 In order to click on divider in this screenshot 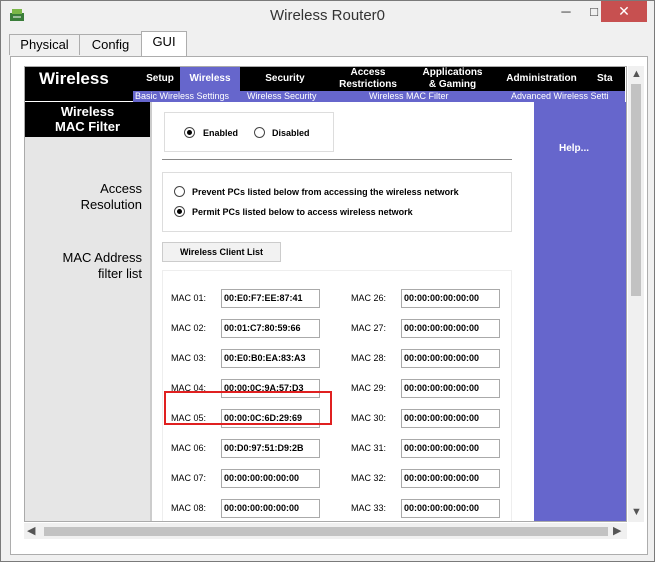, I will do `click(337, 159)`.